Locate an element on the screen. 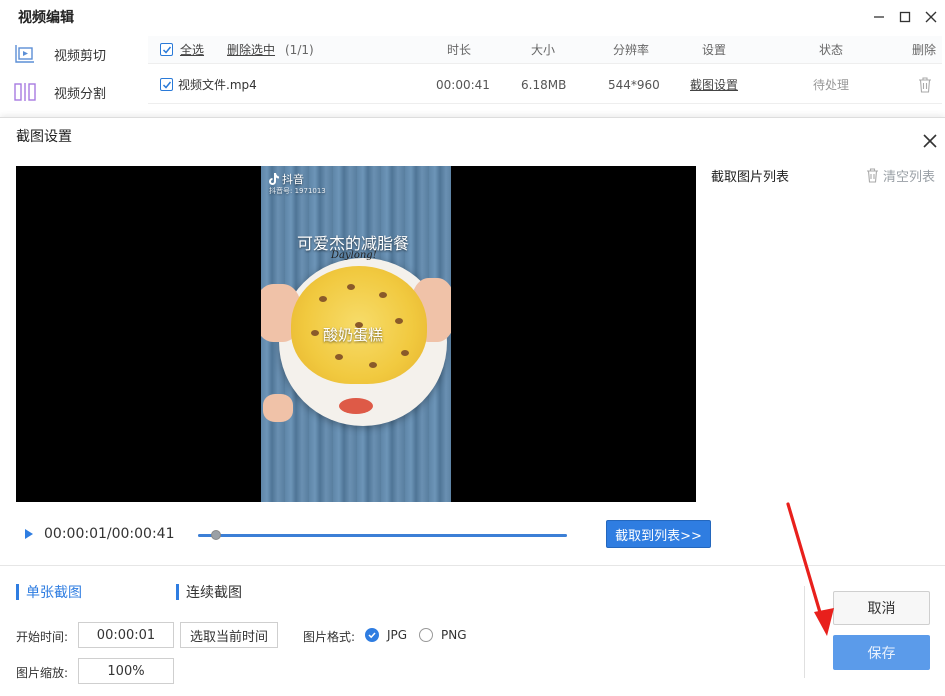  sidebar-item-video-cut: 视频剪切 is located at coordinates (70, 54).